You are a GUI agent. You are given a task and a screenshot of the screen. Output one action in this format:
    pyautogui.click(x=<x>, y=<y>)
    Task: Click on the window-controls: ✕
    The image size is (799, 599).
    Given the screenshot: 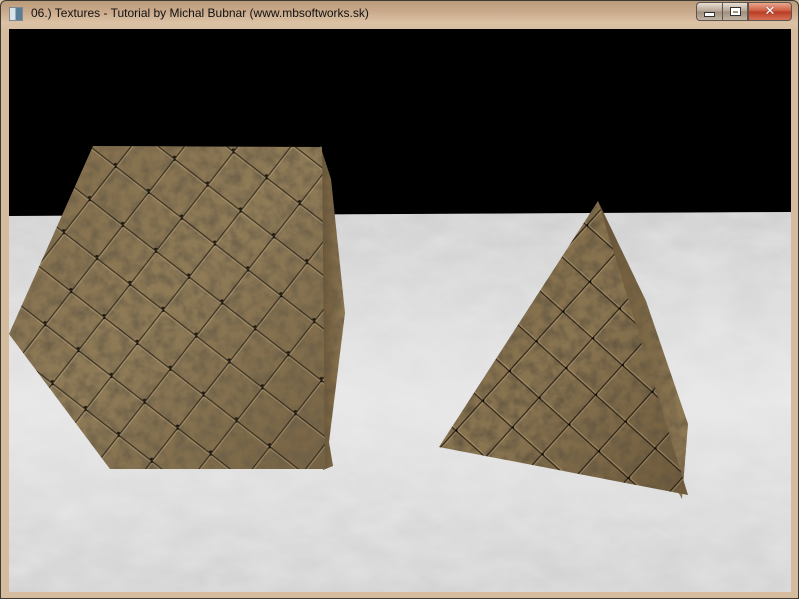 What is the action you would take?
    pyautogui.click(x=744, y=11)
    